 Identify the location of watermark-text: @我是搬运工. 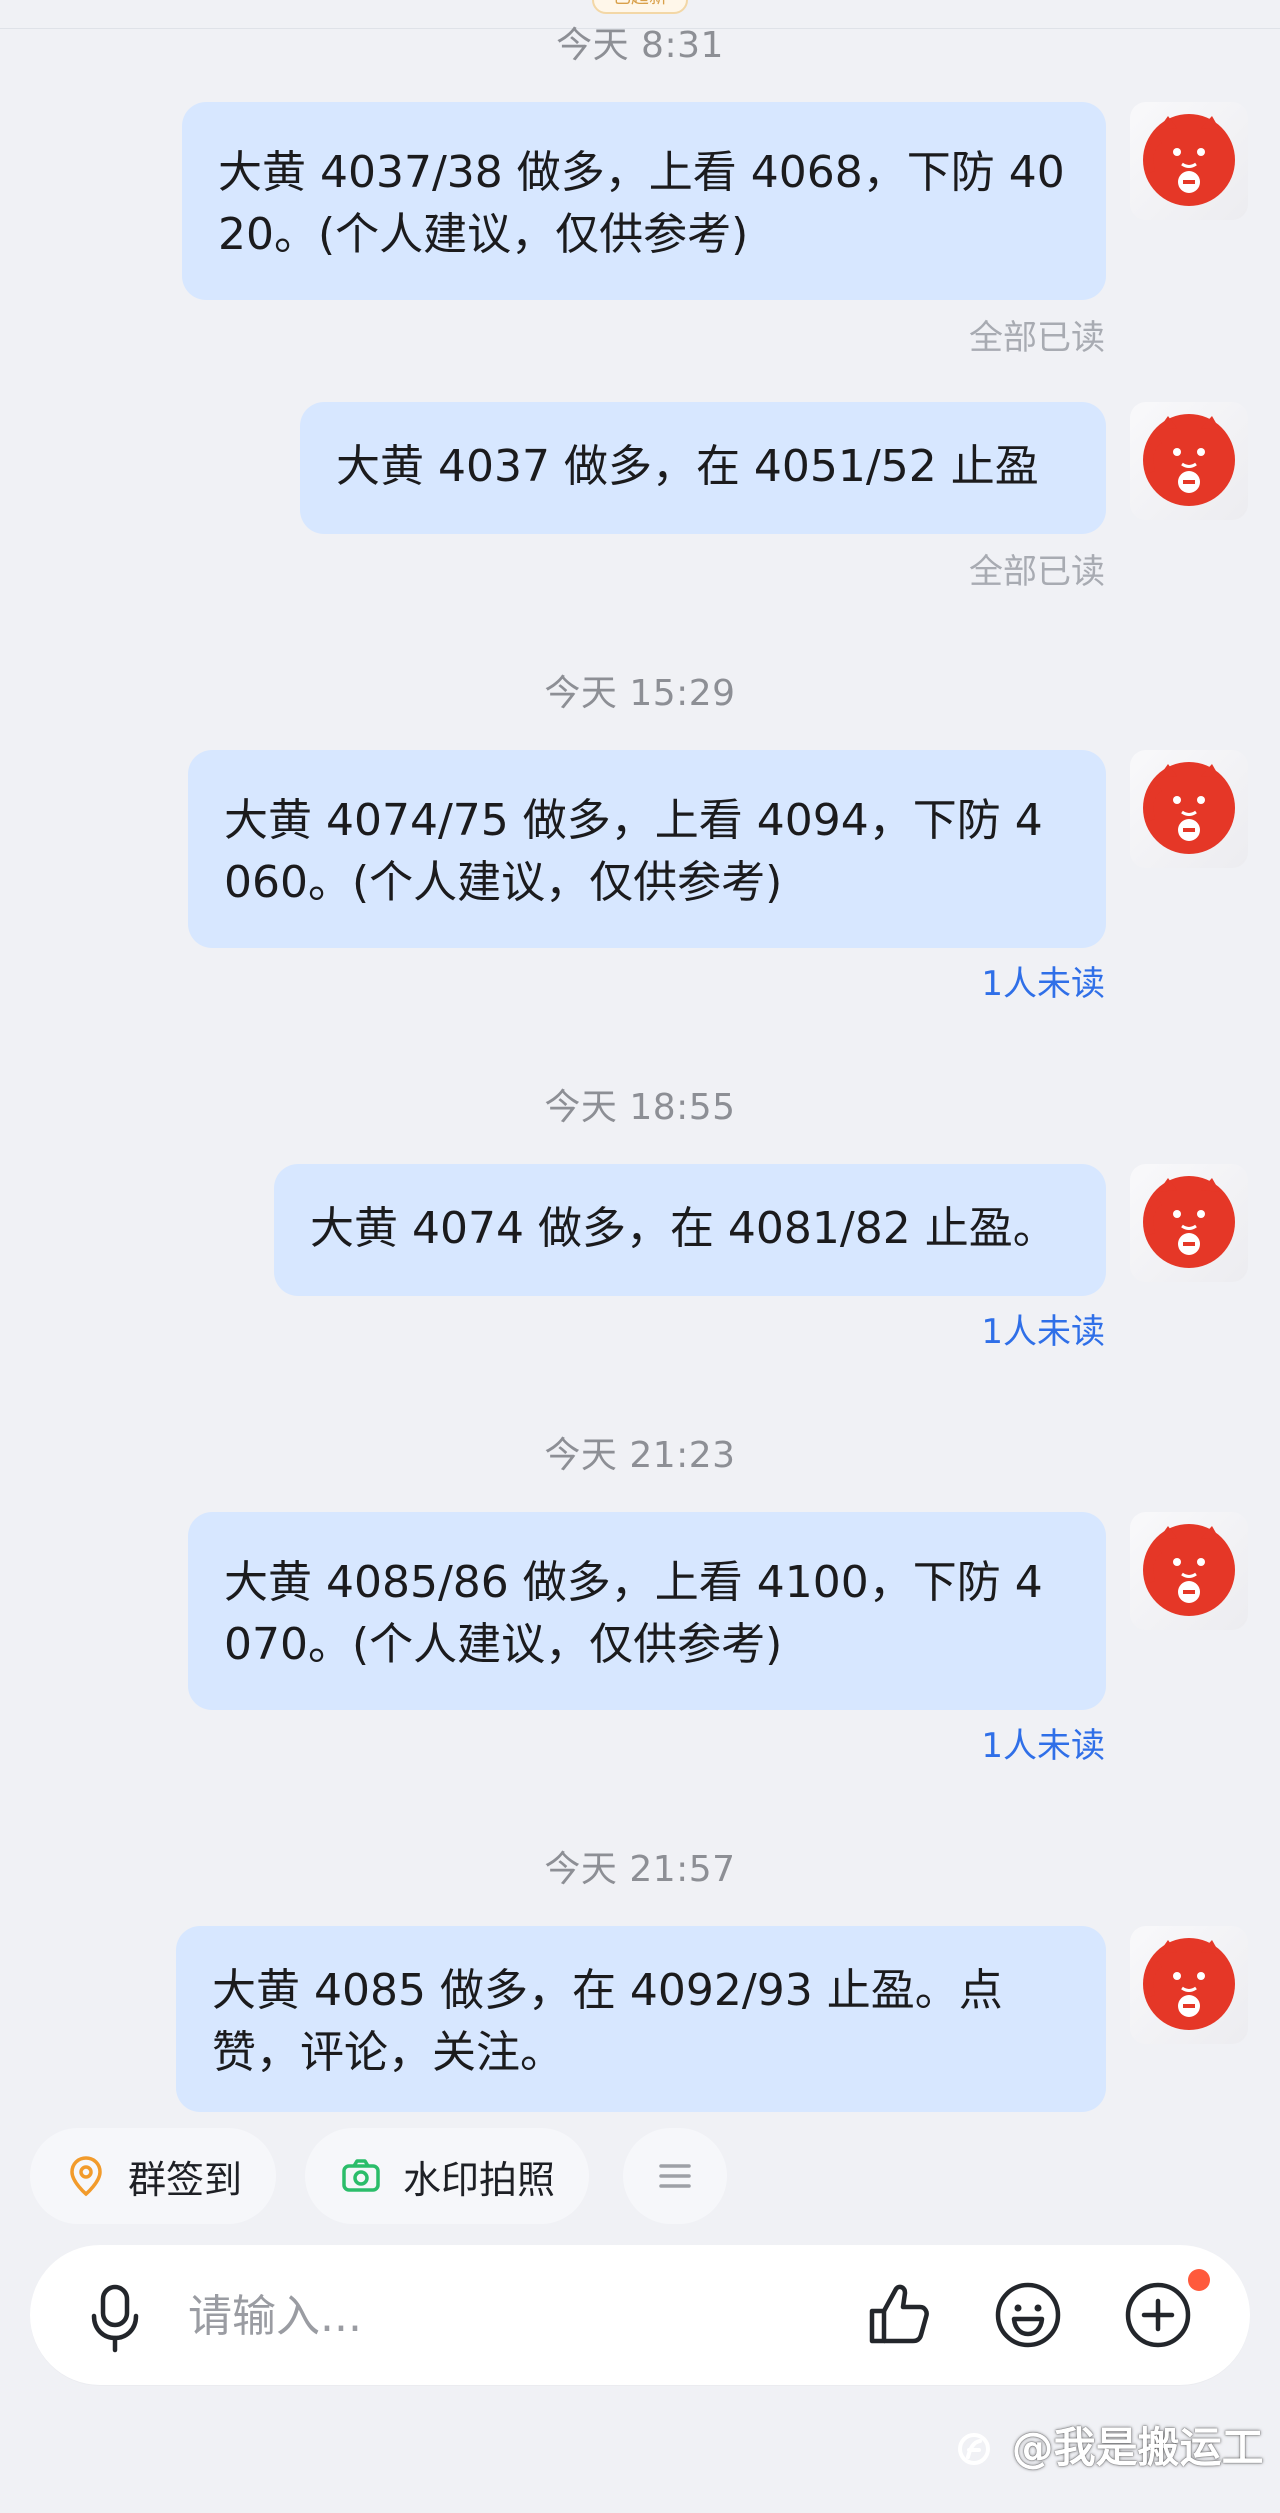
(1137, 2447).